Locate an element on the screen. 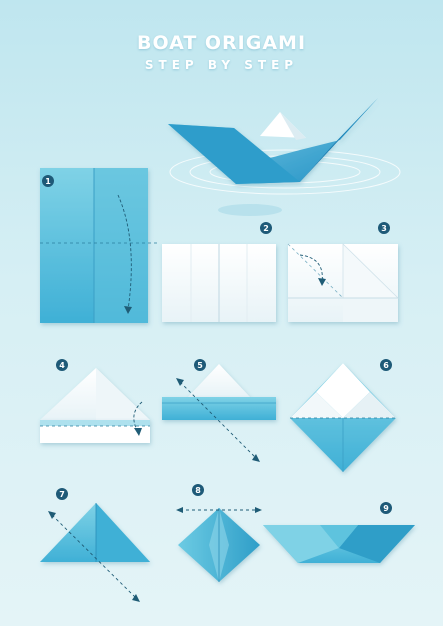 The image size is (443, 626). step-8: 8 is located at coordinates (219, 533).